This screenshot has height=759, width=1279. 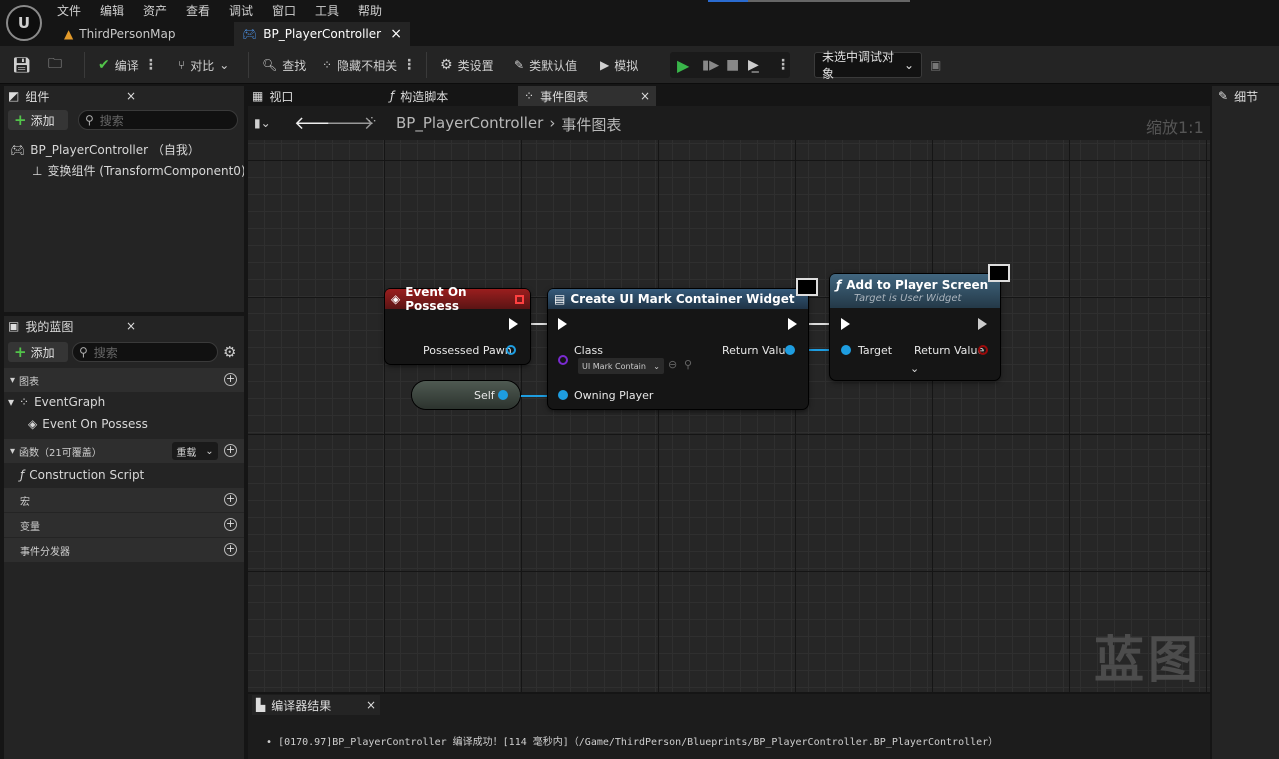 What do you see at coordinates (370, 10) in the screenshot?
I see `menu-help: 帮助` at bounding box center [370, 10].